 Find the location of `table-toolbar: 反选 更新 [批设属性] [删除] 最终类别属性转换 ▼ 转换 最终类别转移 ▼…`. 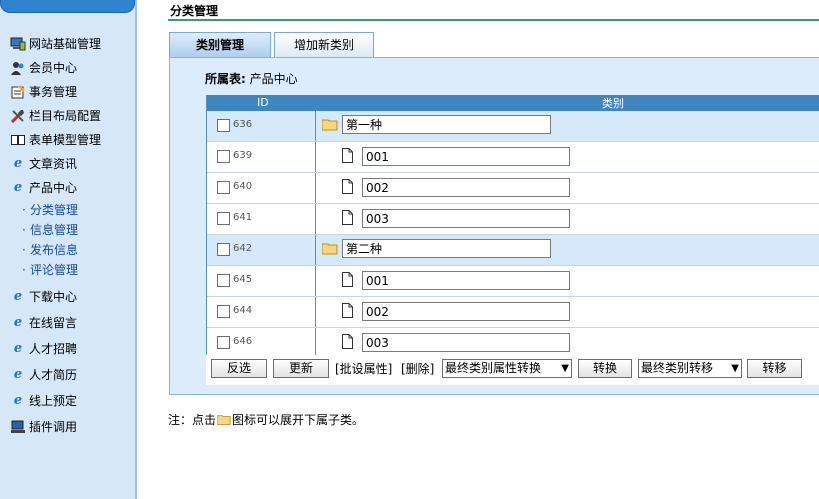

table-toolbar: 反选 更新 [批设属性] [删除] 最终类别属性转换 ▼ 转换 最终类别转移 ▼… is located at coordinates (512, 370).